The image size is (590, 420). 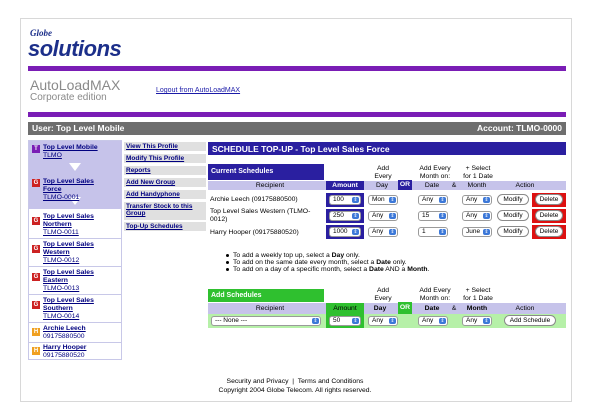 What do you see at coordinates (266, 321) in the screenshot?
I see `recipient-select: --- None --- ⇕` at bounding box center [266, 321].